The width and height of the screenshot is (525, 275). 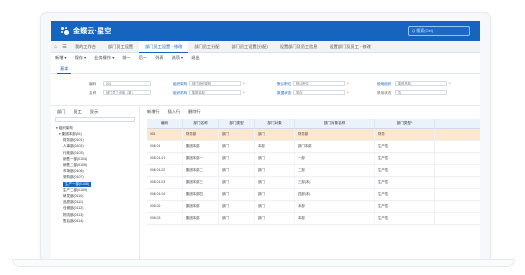 What do you see at coordinates (201, 170) in the screenshot?
I see `table-cell: 集团本部二` at bounding box center [201, 170].